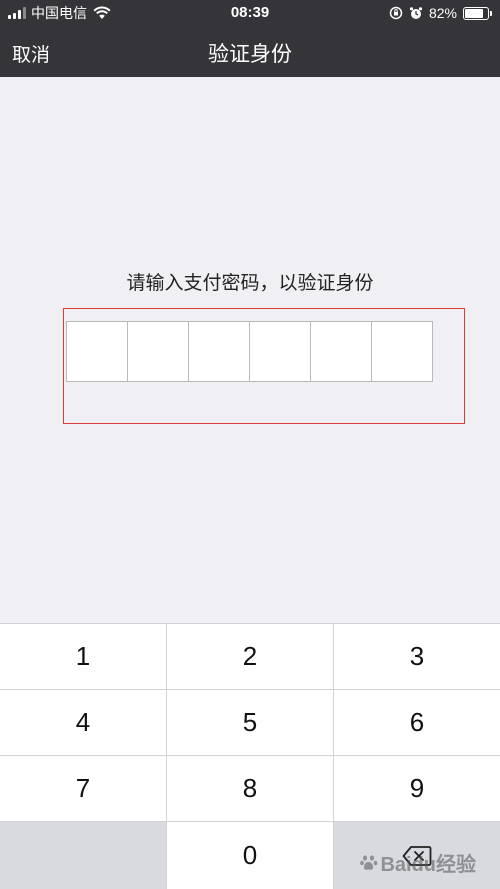  Describe the element at coordinates (250, 283) in the screenshot. I see `password-prompt: 请输入支付密码，以验证身份` at that location.